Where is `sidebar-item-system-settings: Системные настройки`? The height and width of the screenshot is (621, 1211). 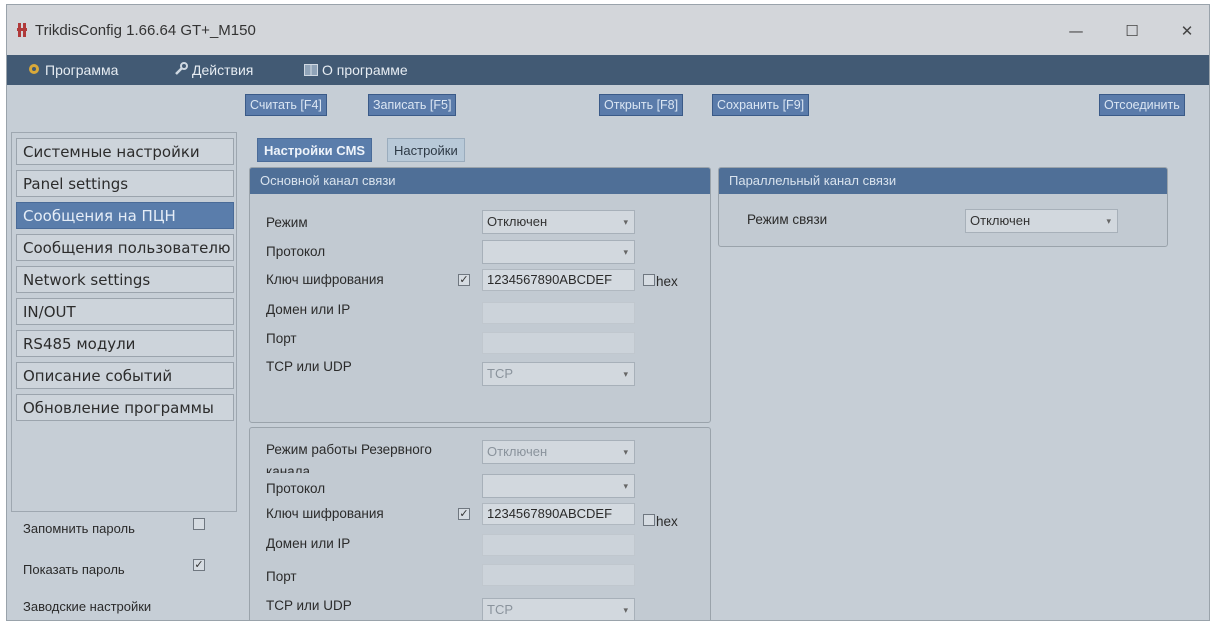
sidebar-item-system-settings: Системные настройки is located at coordinates (125, 151).